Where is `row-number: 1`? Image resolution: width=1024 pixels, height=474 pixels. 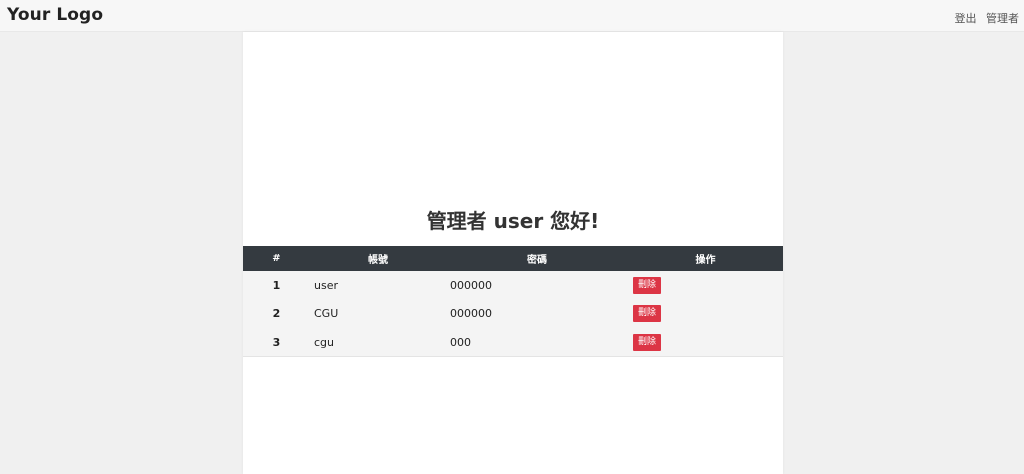
row-number: 1 is located at coordinates (276, 286).